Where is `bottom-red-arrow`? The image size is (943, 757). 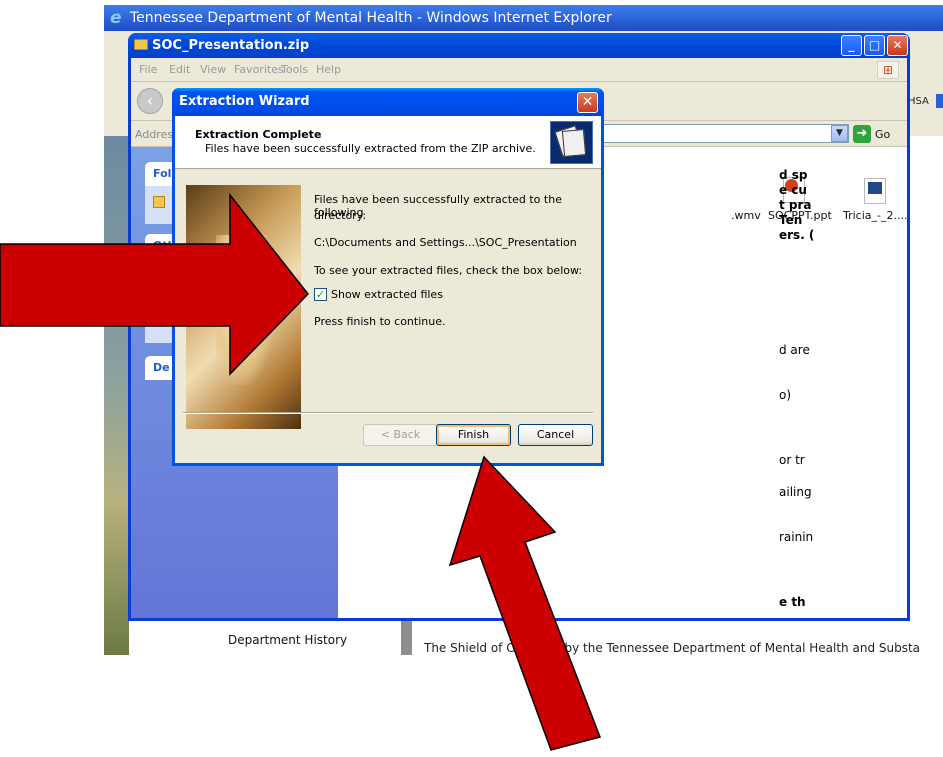 bottom-red-arrow is located at coordinates (524, 603).